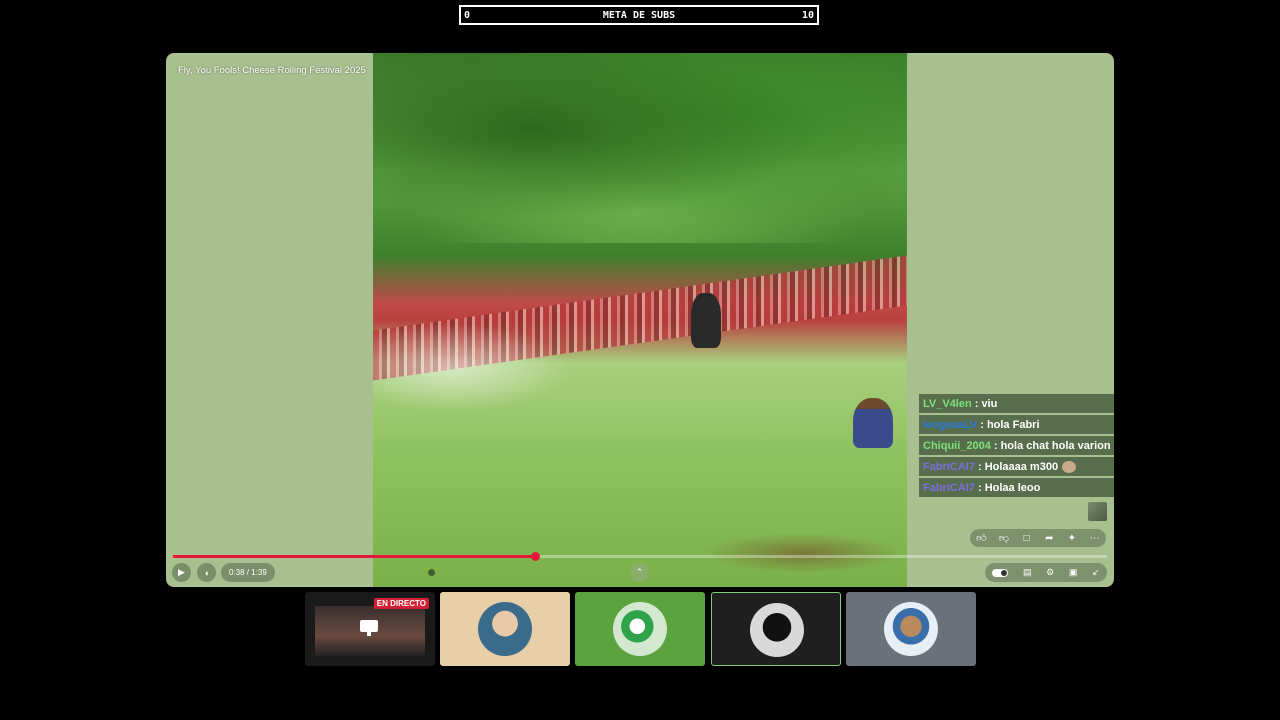  What do you see at coordinates (640, 148) in the screenshot?
I see `foliage-scene` at bounding box center [640, 148].